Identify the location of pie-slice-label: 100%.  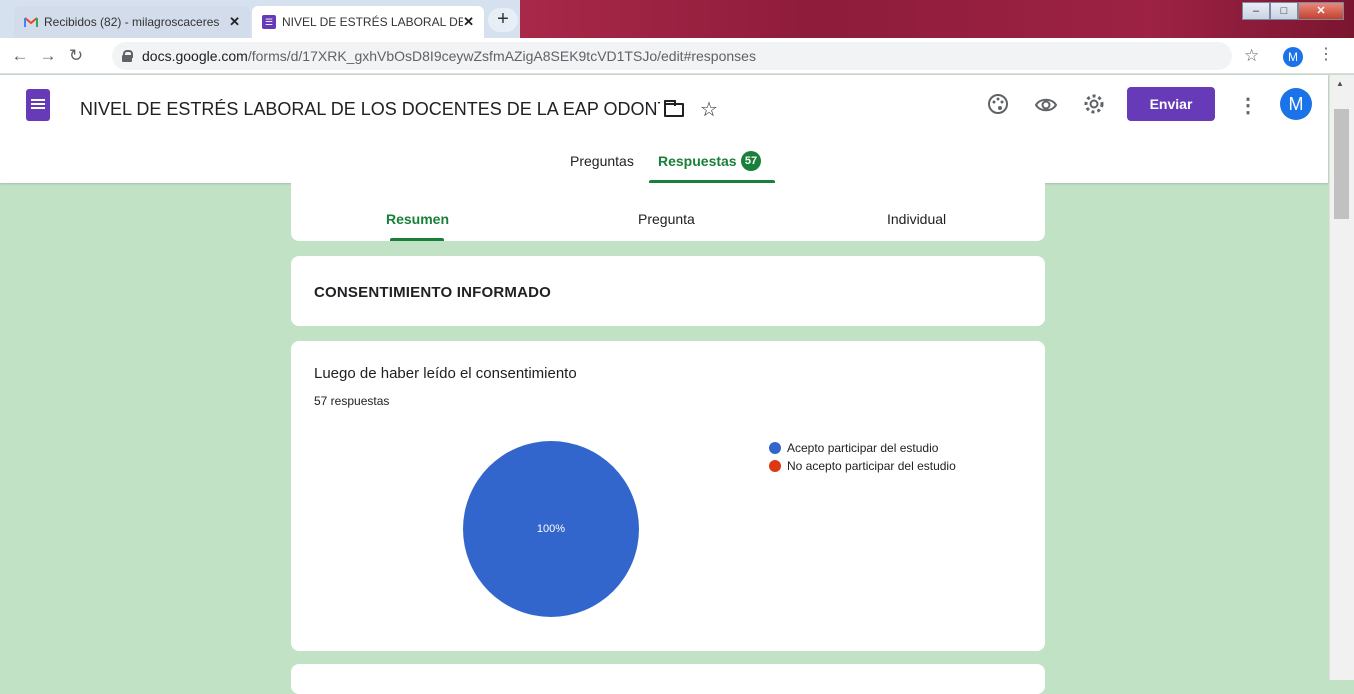
(551, 529).